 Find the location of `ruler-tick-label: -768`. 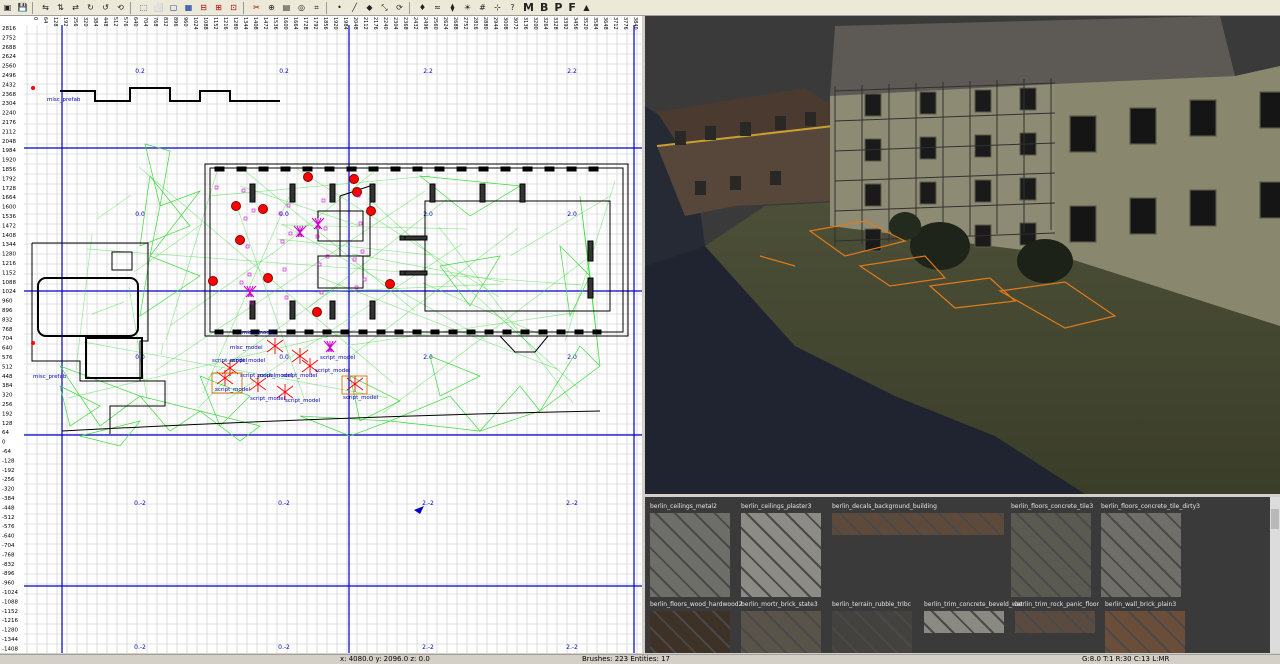

ruler-tick-label: -768 is located at coordinates (8, 555).